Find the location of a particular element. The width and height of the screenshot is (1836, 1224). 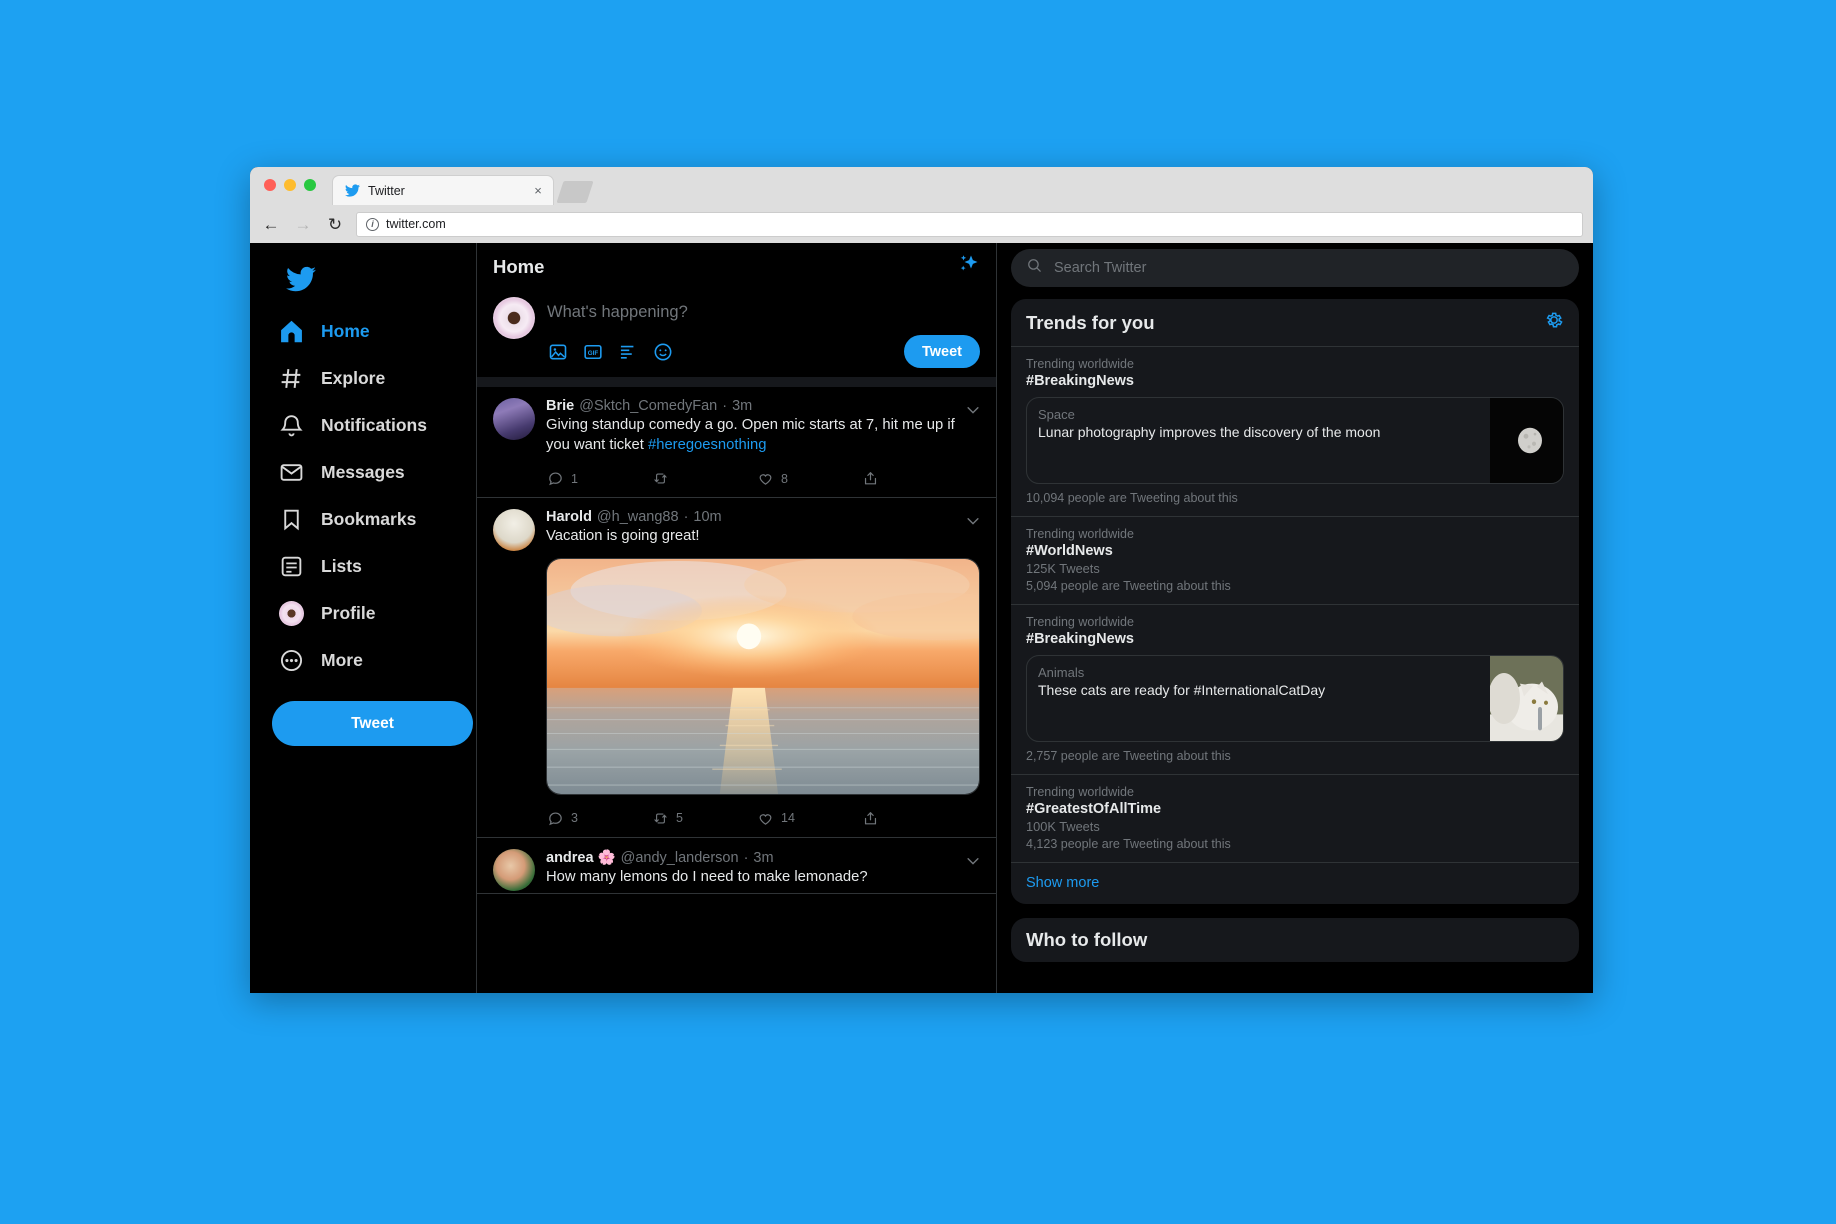

window-maximize-button is located at coordinates (310, 185).